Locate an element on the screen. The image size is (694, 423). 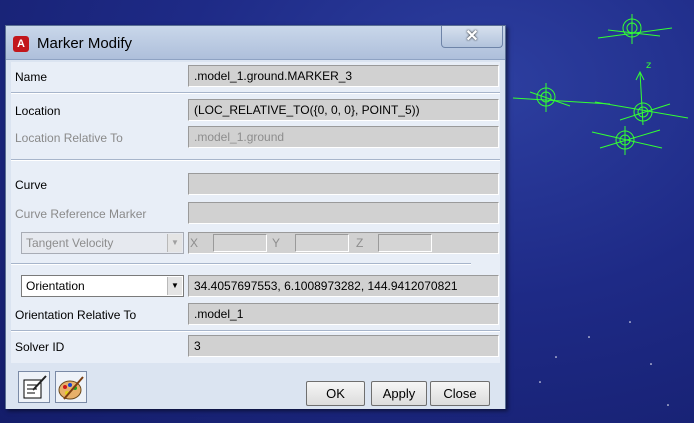
z-label: Z is located at coordinates (360, 243).